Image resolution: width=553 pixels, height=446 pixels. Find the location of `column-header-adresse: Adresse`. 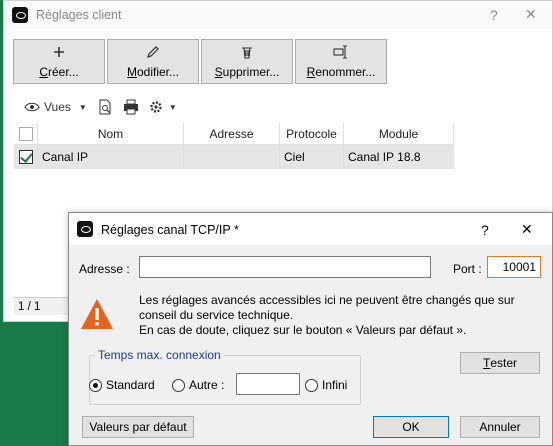

column-header-adresse: Adresse is located at coordinates (232, 133).